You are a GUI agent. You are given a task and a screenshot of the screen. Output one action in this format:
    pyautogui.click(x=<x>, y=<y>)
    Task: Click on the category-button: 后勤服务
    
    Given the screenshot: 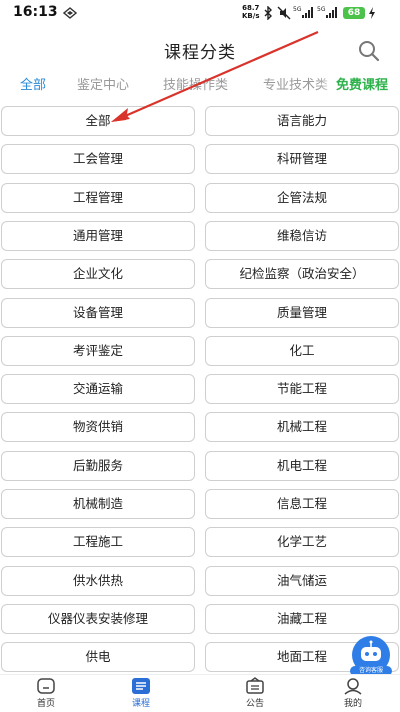 What is the action you would take?
    pyautogui.click(x=98, y=466)
    